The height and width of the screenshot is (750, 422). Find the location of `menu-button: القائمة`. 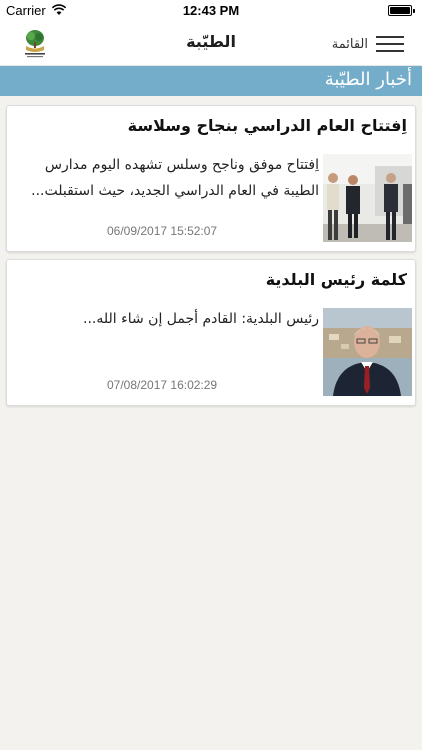

menu-button: القائمة is located at coordinates (368, 44).